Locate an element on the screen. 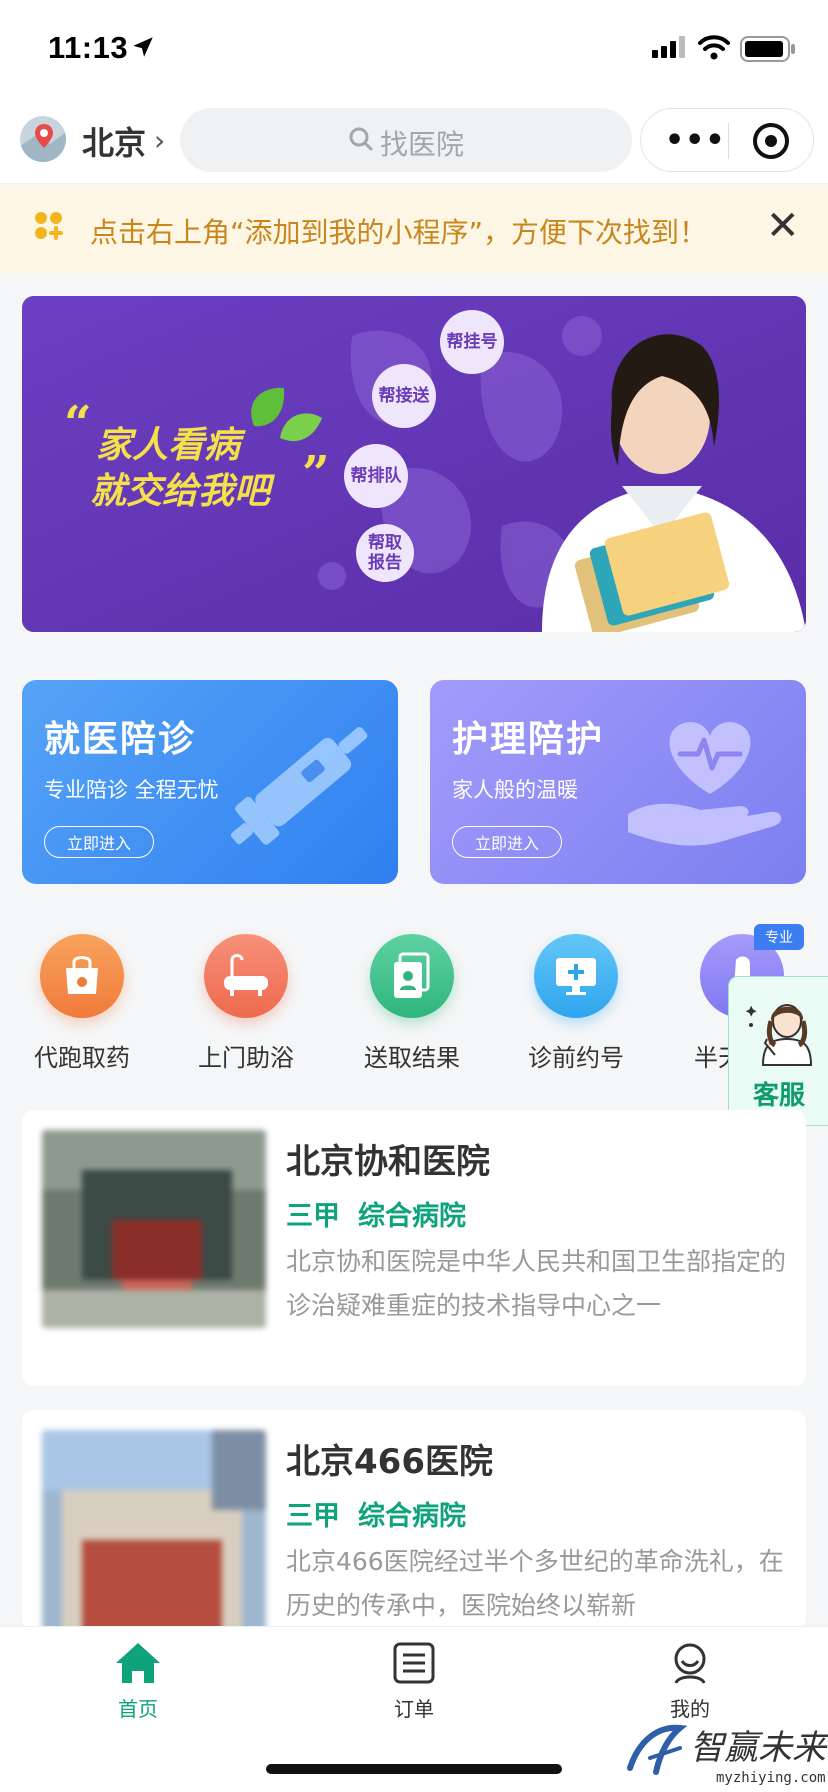 The height and width of the screenshot is (1792, 828). quote-open-mark: “ is located at coordinates (78, 424).